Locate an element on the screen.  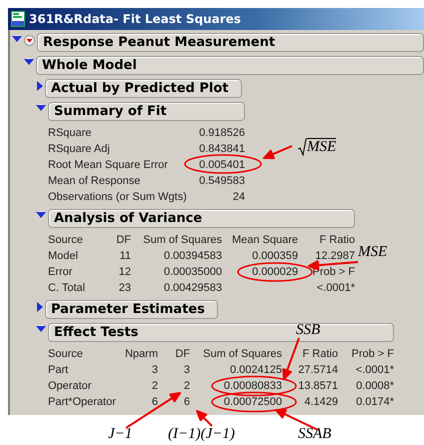
math-label: (I−1)(J−1) is located at coordinates (201, 434).